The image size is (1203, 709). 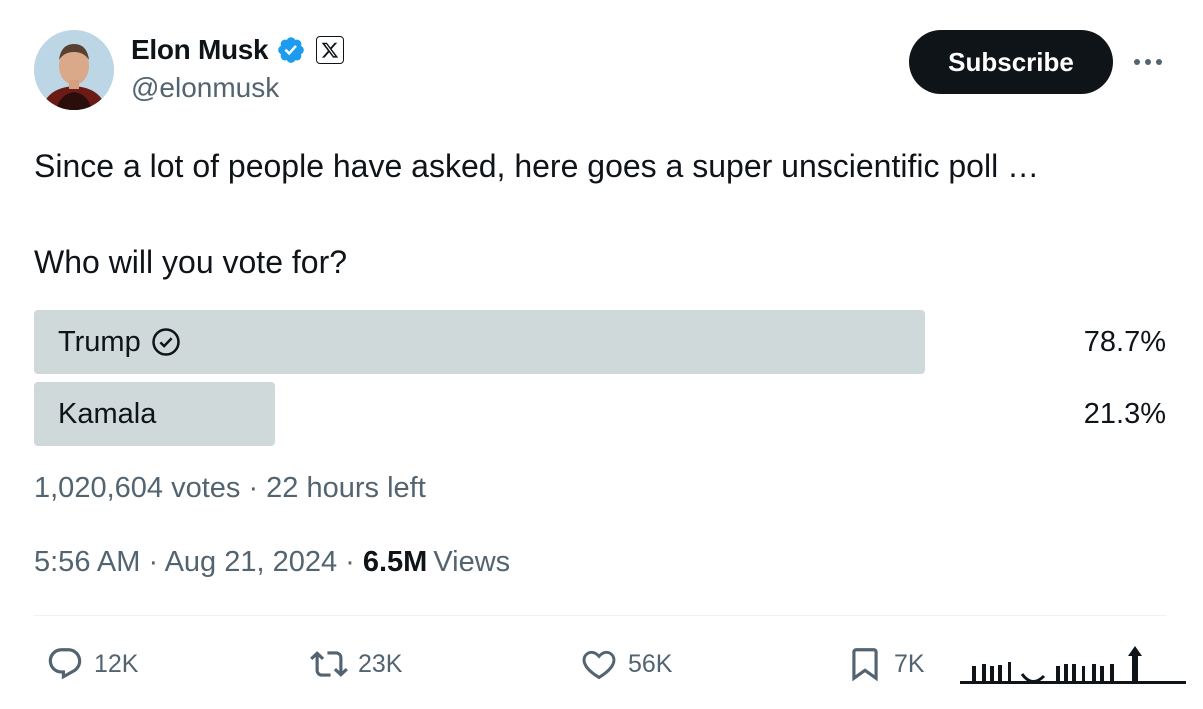 I want to click on poll-option-trump: Trump 78.7%, so click(x=600, y=342).